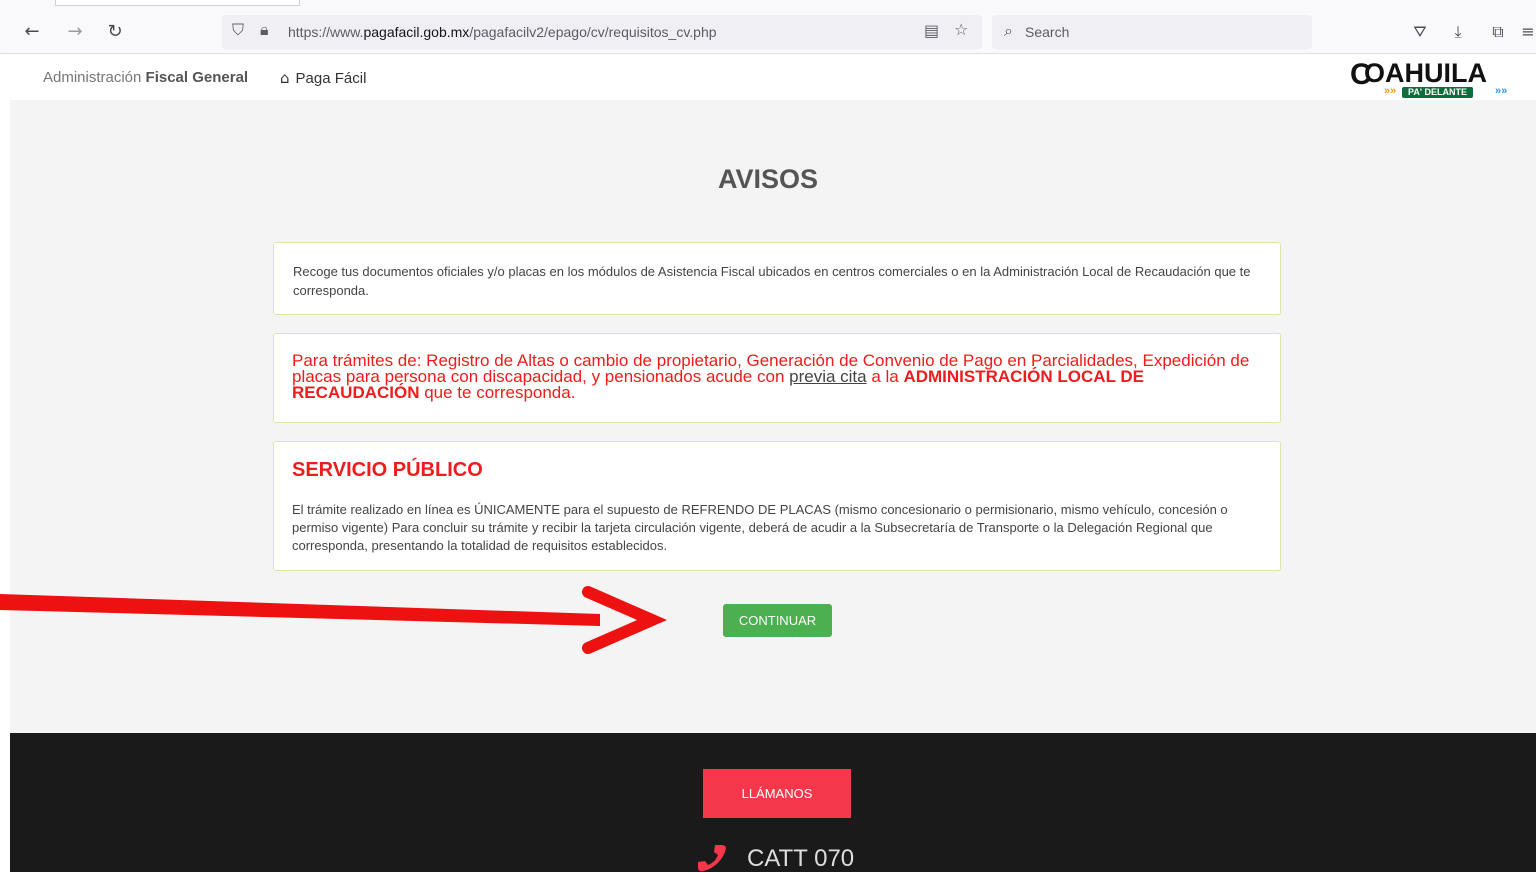 The image size is (1536, 873). Describe the element at coordinates (1501, 91) in the screenshot. I see `logo-chevrons-right: »»` at that location.